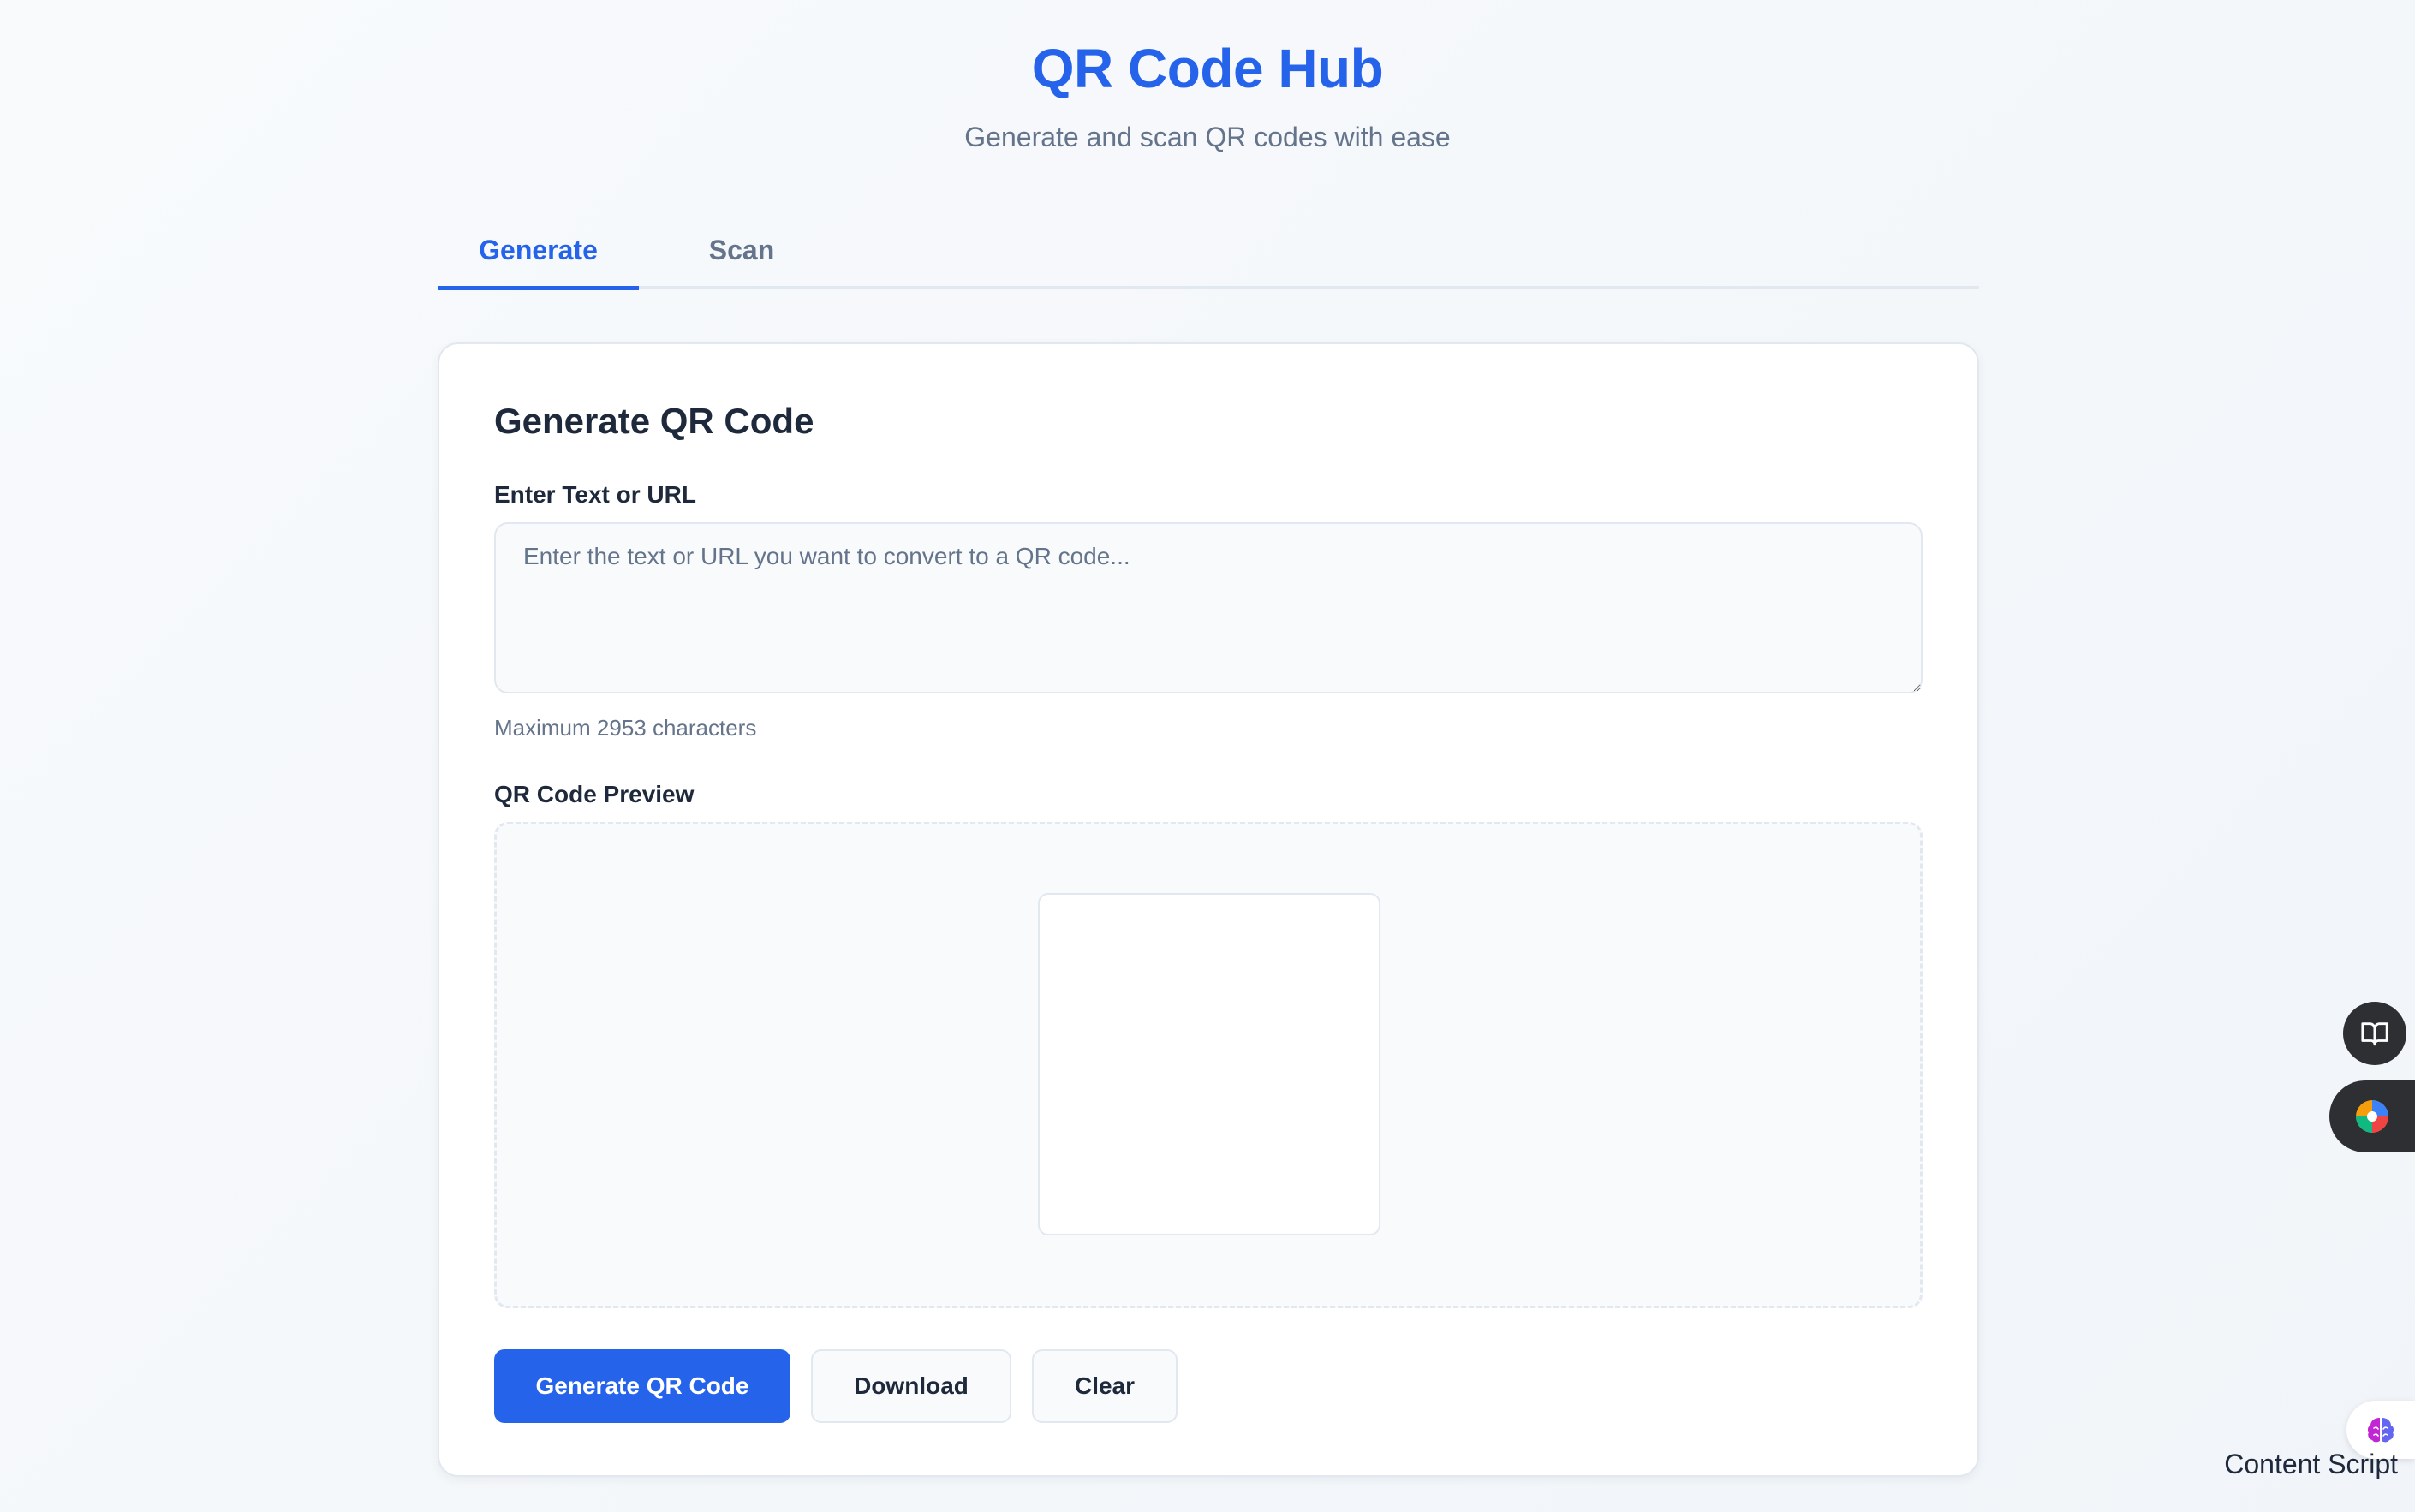 The width and height of the screenshot is (2415, 1512). Describe the element at coordinates (642, 1386) in the screenshot. I see `generate-qr-button: Generate QR Code` at that location.